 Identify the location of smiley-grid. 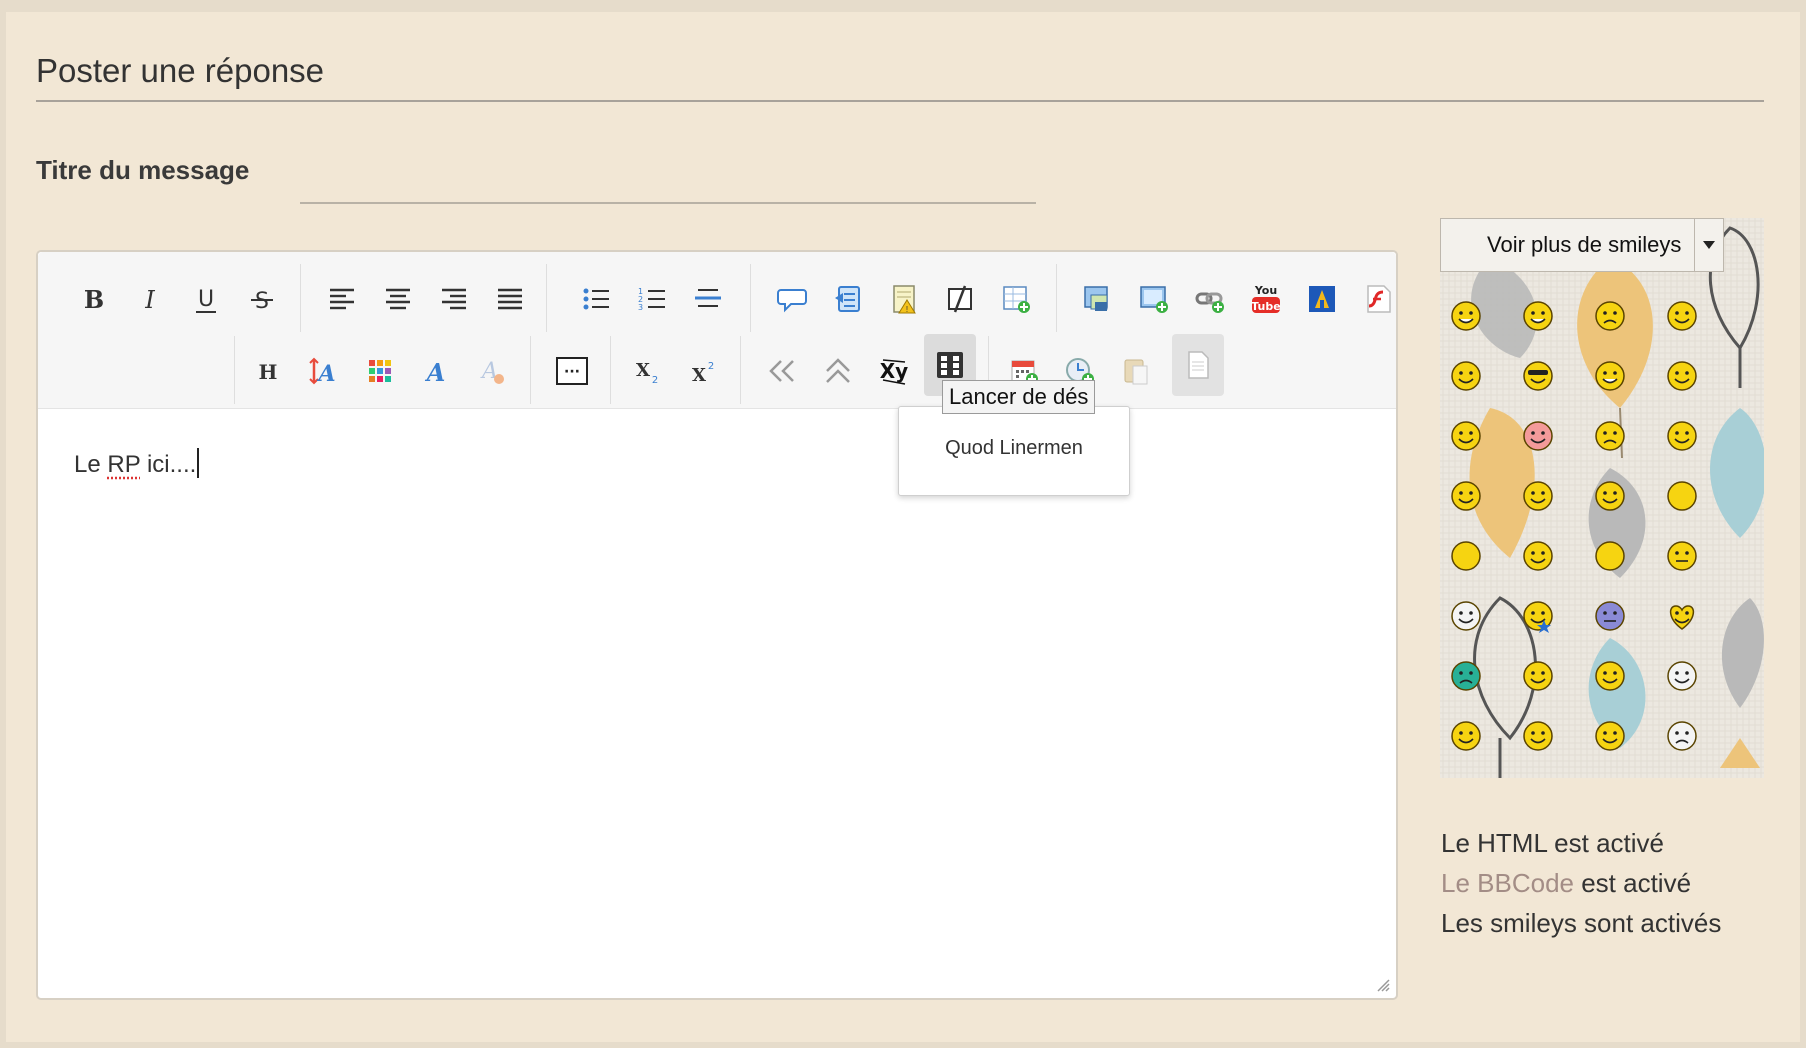
(1598, 538).